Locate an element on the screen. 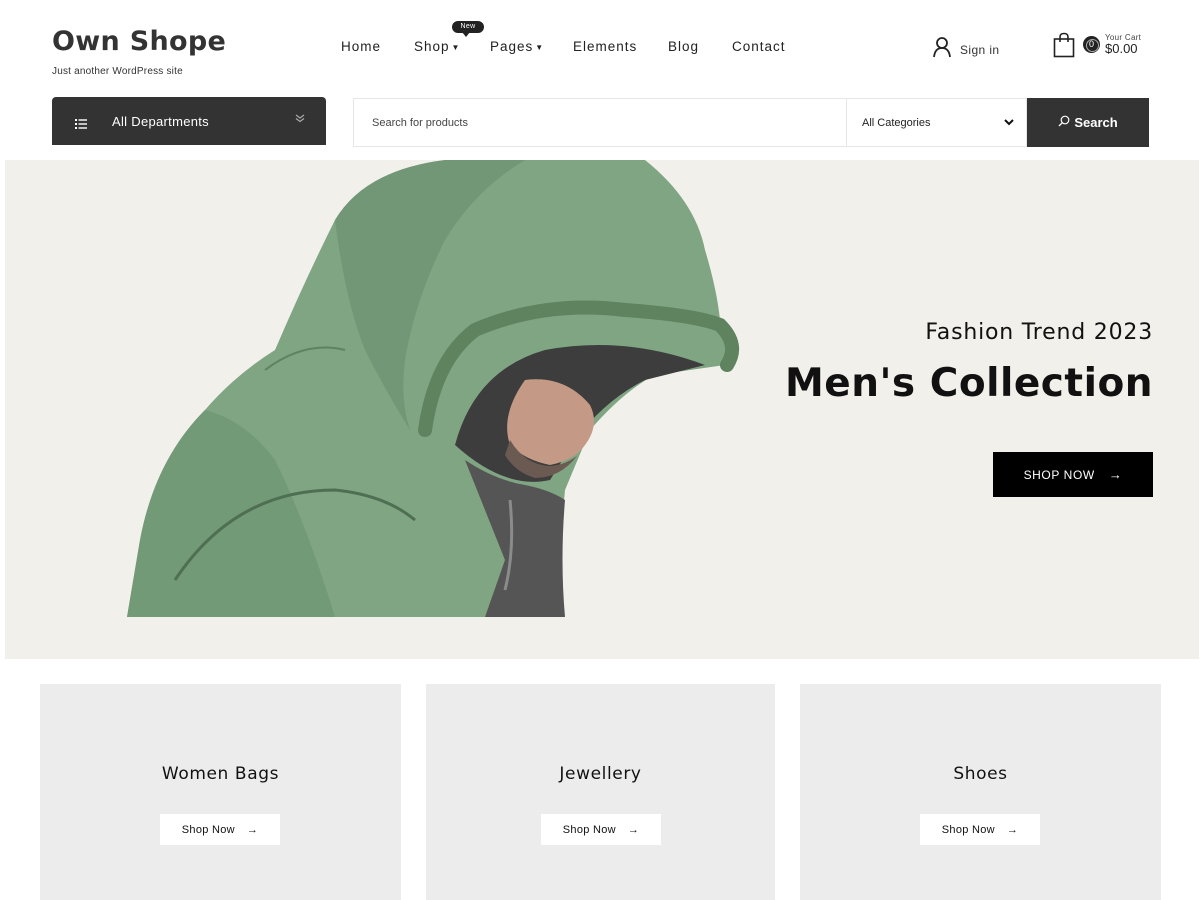 This screenshot has height=900, width=1200. nav-item-label: Elements is located at coordinates (605, 46).